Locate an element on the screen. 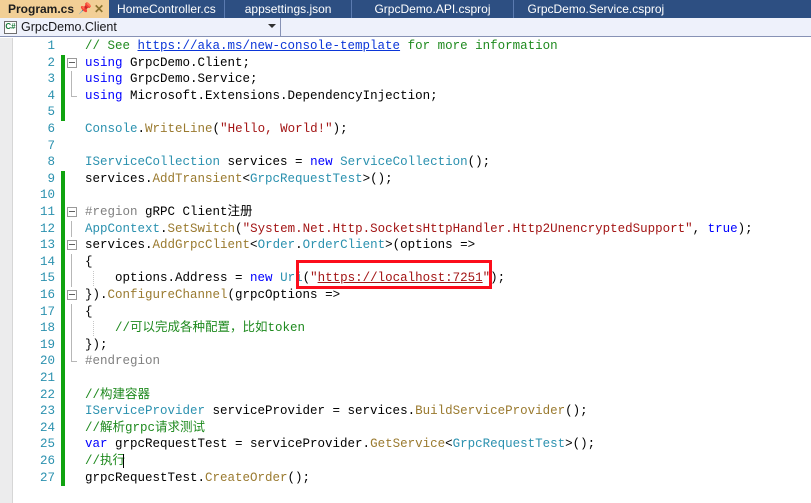 The image size is (811, 503). tab-homecontroller-cs: HomeController.cs is located at coordinates (167, 9).